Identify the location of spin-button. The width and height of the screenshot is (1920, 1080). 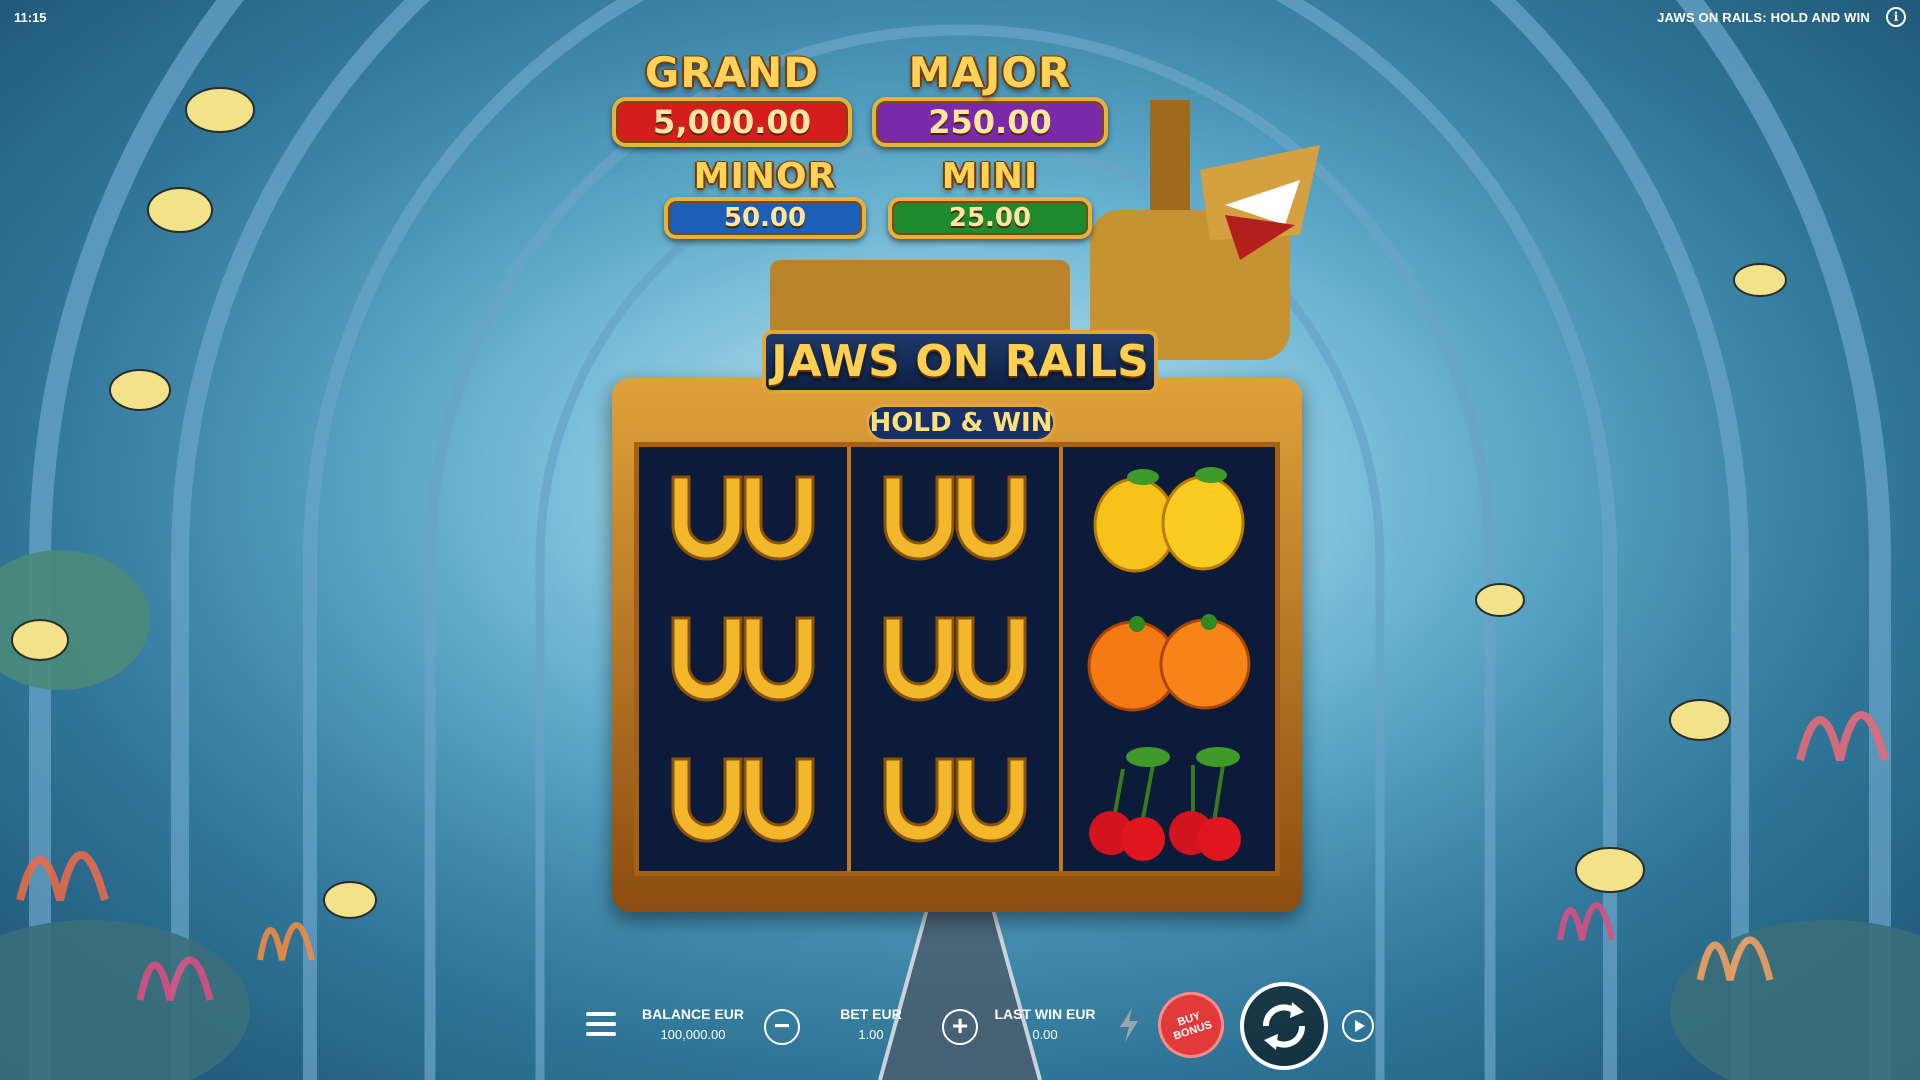
(1284, 1026).